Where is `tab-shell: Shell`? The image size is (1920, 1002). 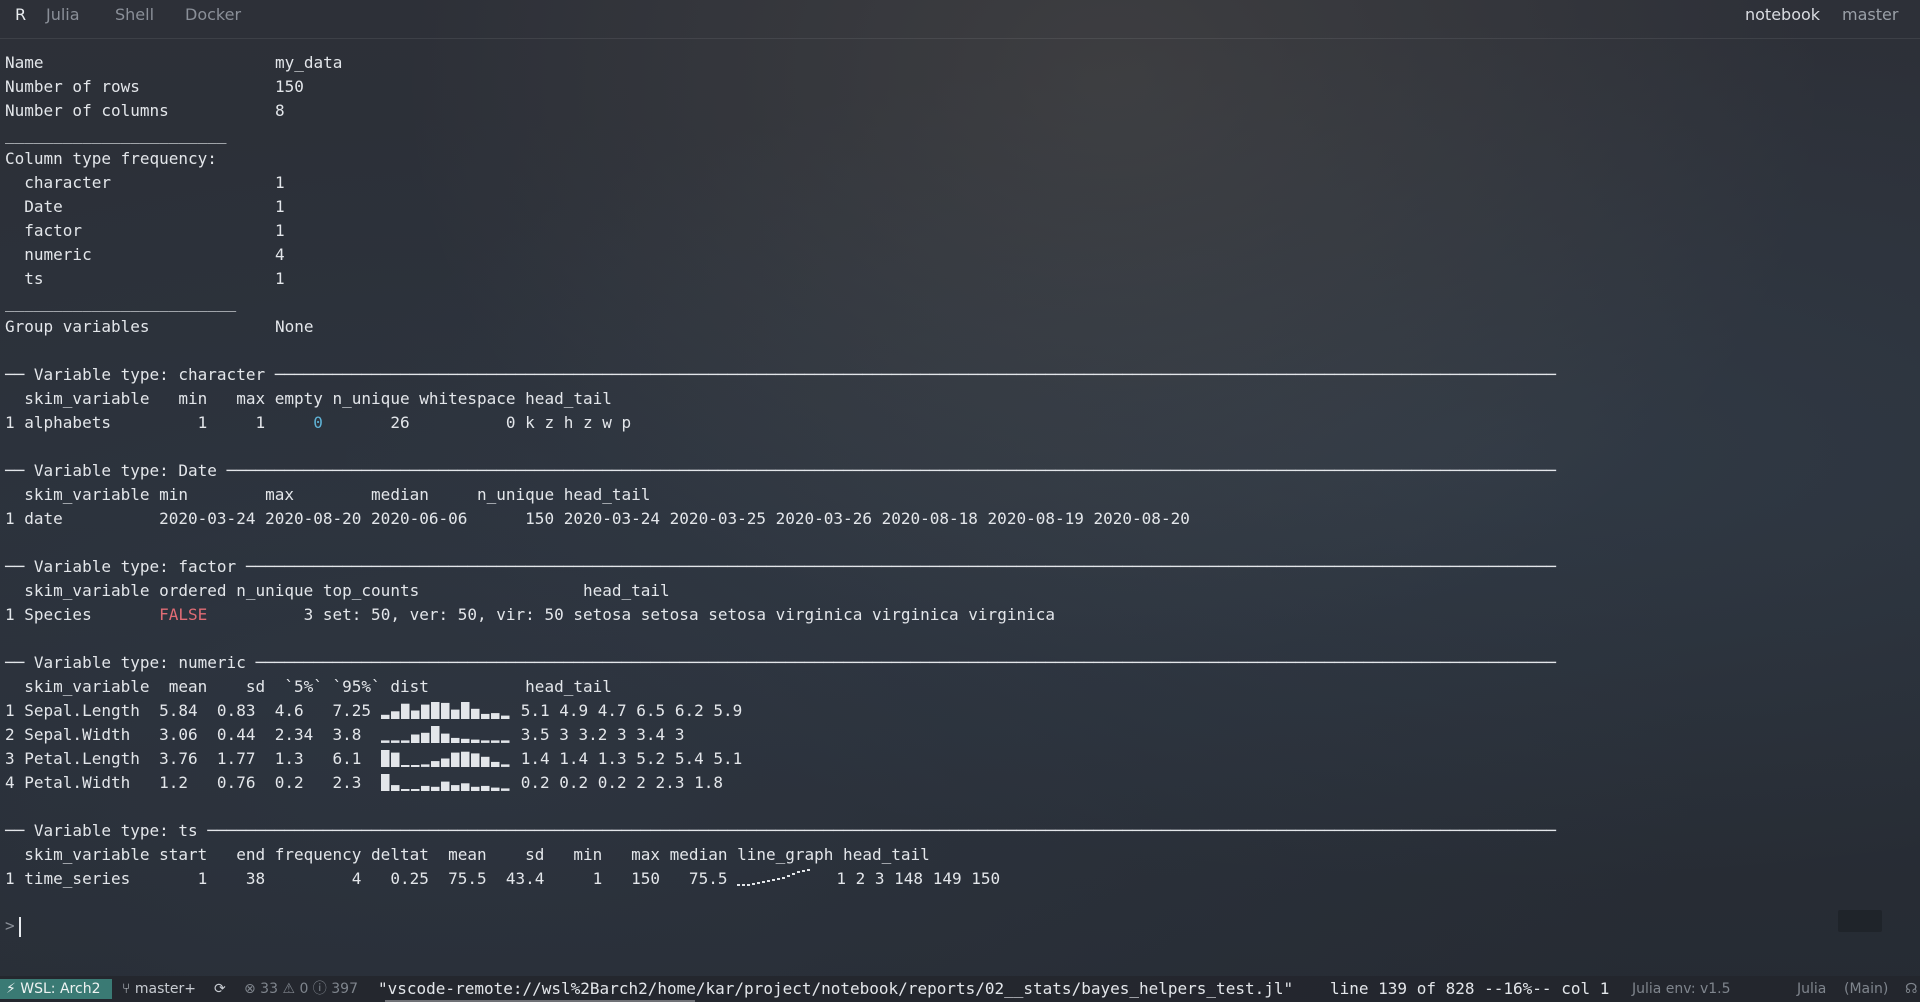
tab-shell: Shell is located at coordinates (134, 14).